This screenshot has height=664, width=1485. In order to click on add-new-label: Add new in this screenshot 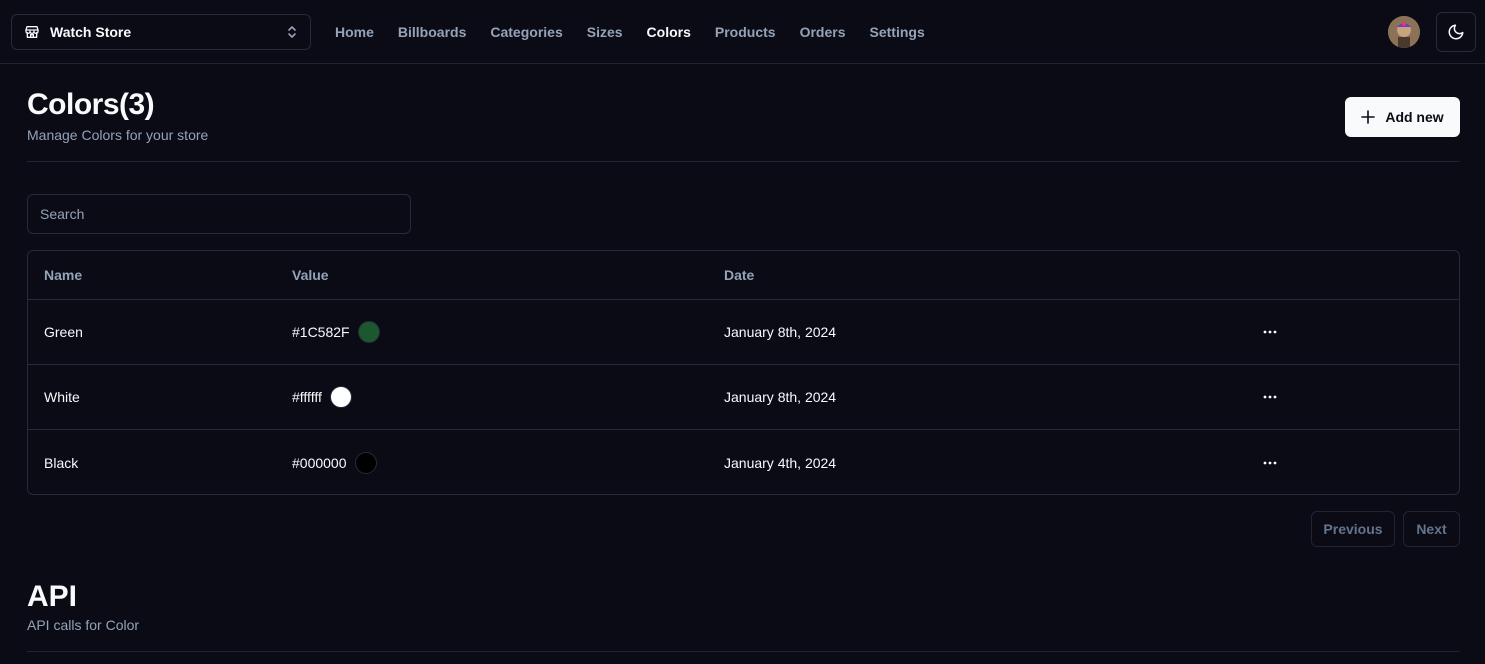, I will do `click(1414, 117)`.